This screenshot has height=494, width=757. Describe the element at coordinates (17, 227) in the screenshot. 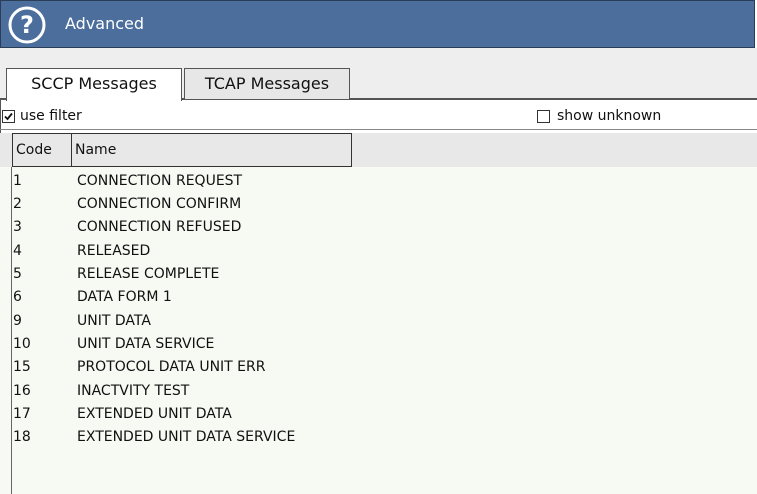

I see `cell-code: 3` at that location.